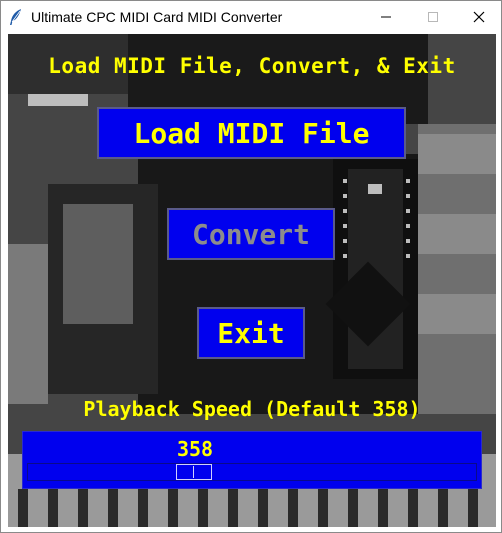 This screenshot has height=533, width=502. Describe the element at coordinates (16, 17) in the screenshot. I see `feather-icon` at that location.